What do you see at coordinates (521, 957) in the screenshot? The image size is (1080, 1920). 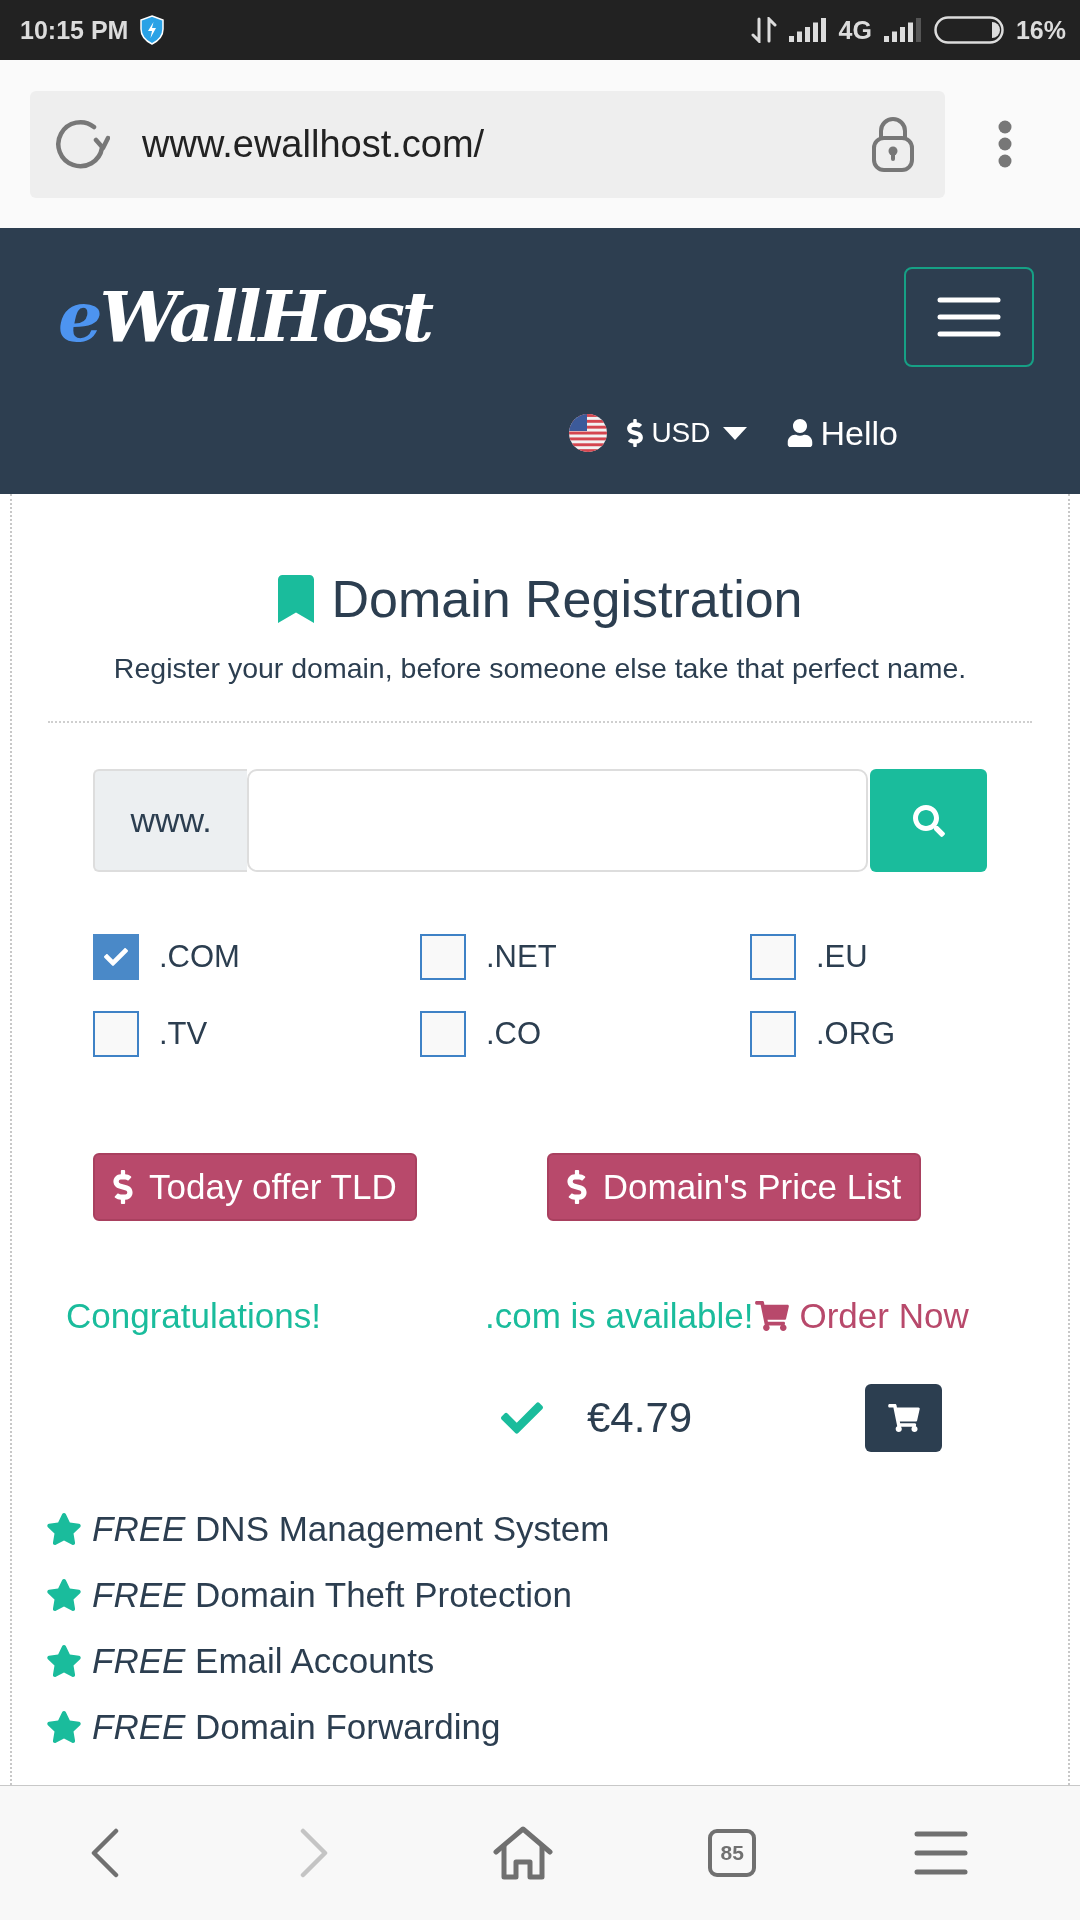 I see `extension-label: .NET` at bounding box center [521, 957].